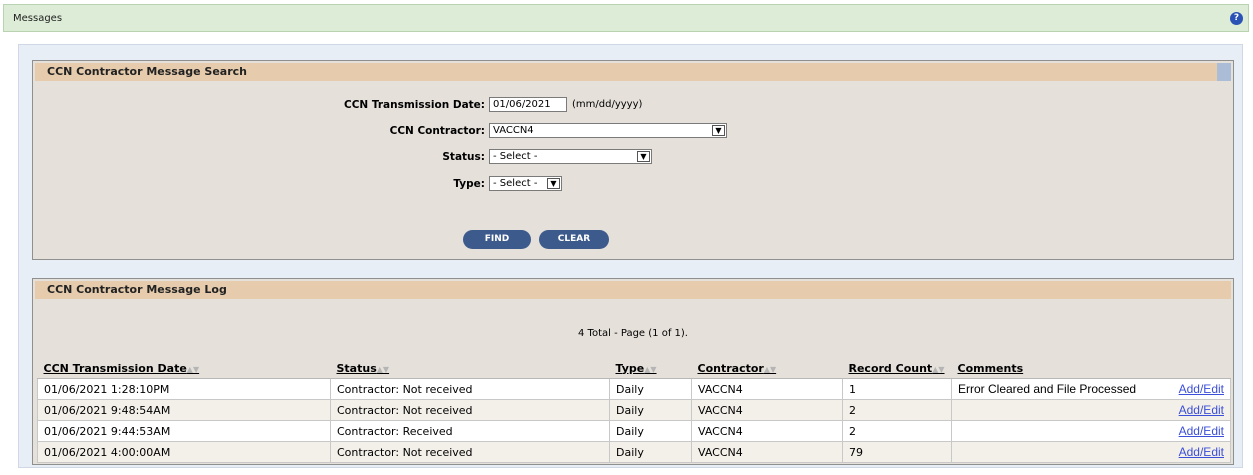 This screenshot has height=475, width=1253. Describe the element at coordinates (897, 368) in the screenshot. I see `column-header-record-count: Record Count▲▼` at that location.